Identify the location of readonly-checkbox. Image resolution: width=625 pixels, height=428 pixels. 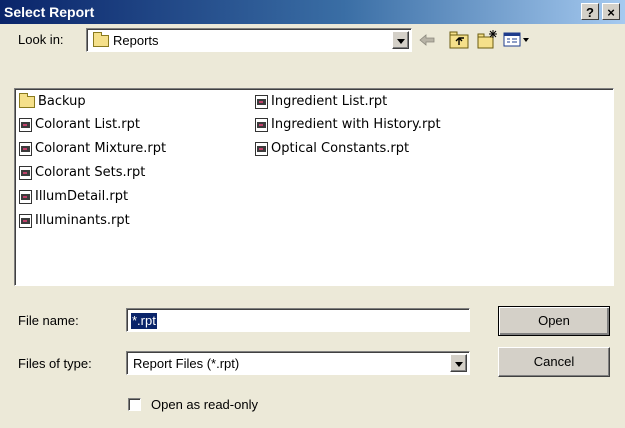
(134, 404).